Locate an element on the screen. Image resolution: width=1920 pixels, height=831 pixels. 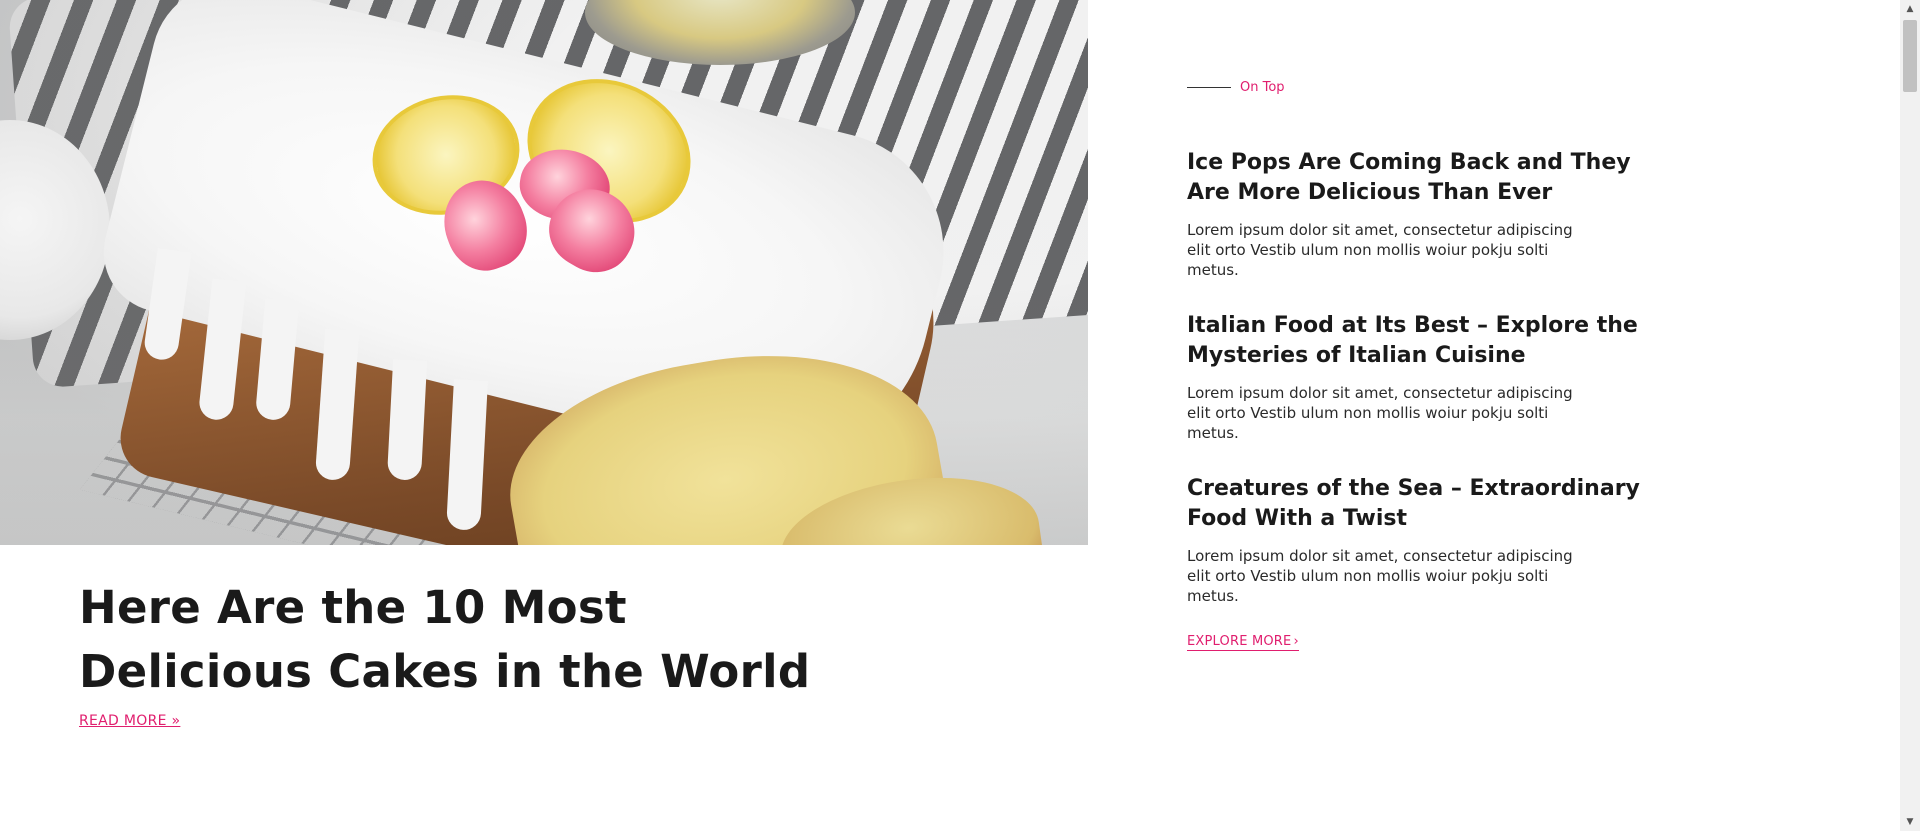
vertical-scrollbar: ▲ ▼ is located at coordinates (1910, 415).